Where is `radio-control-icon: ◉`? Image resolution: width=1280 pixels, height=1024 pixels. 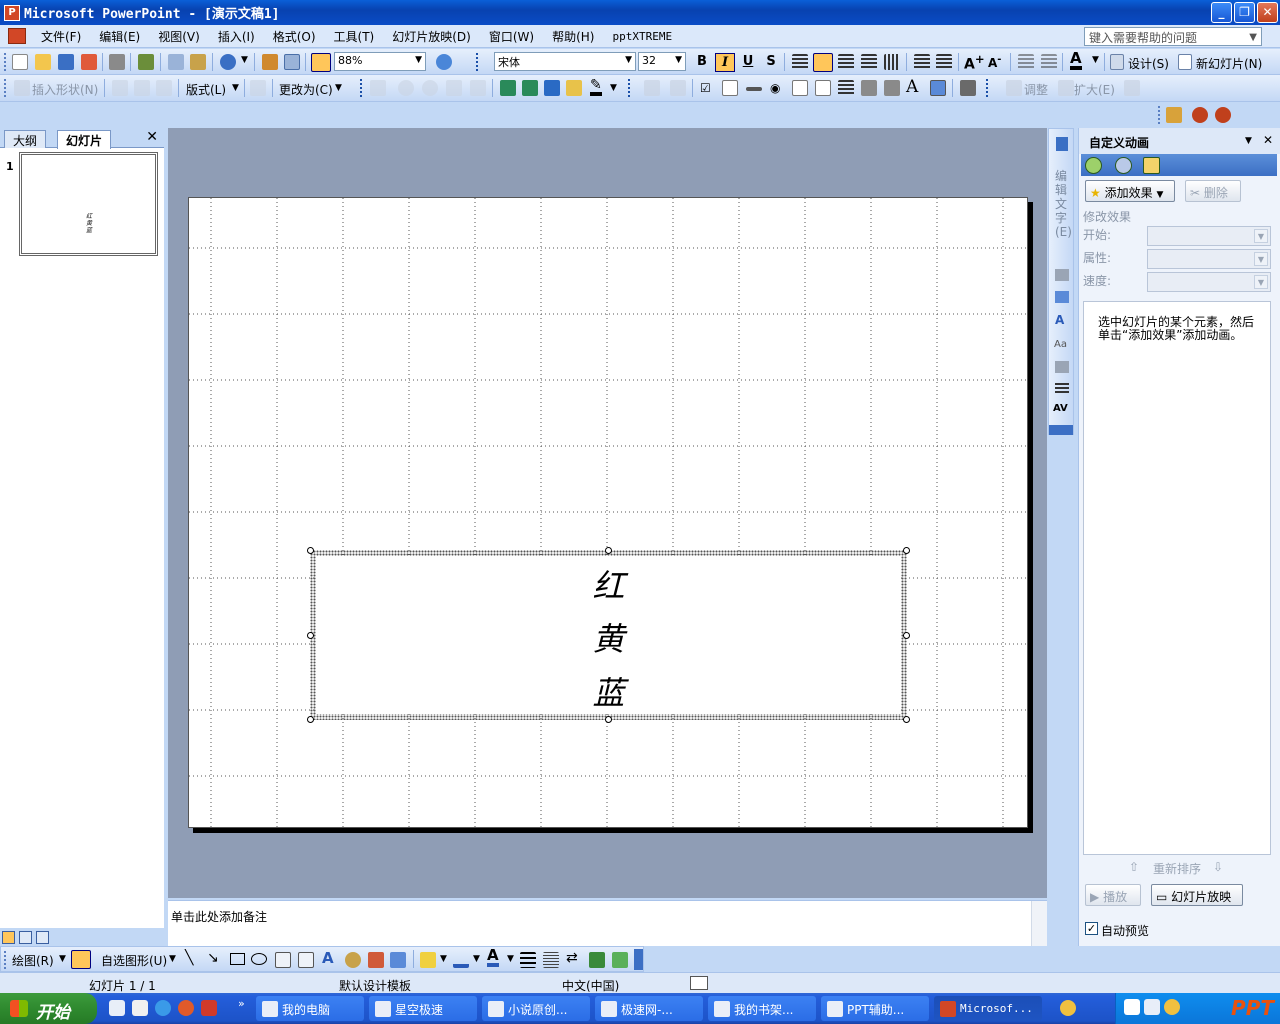
radio-control-icon: ◉ is located at coordinates (775, 88).